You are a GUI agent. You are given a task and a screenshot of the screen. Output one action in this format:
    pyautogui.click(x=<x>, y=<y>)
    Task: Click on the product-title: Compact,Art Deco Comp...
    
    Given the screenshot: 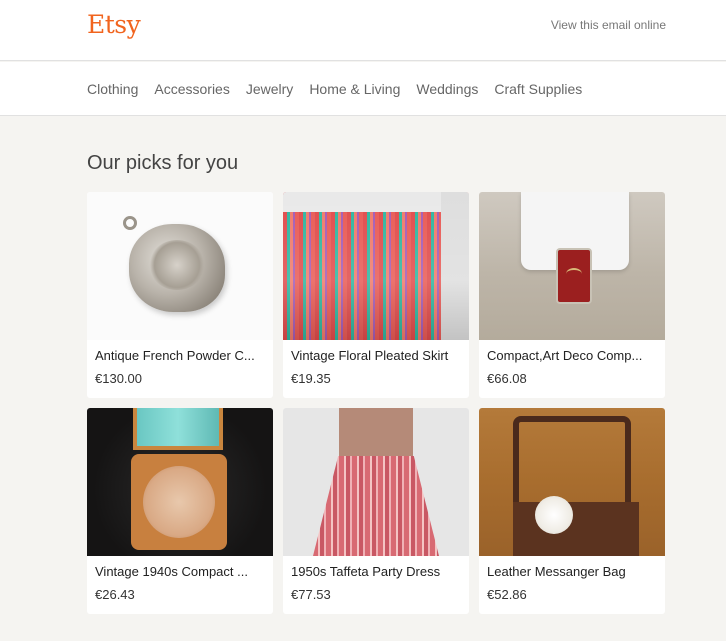 What is the action you would take?
    pyautogui.click(x=572, y=355)
    